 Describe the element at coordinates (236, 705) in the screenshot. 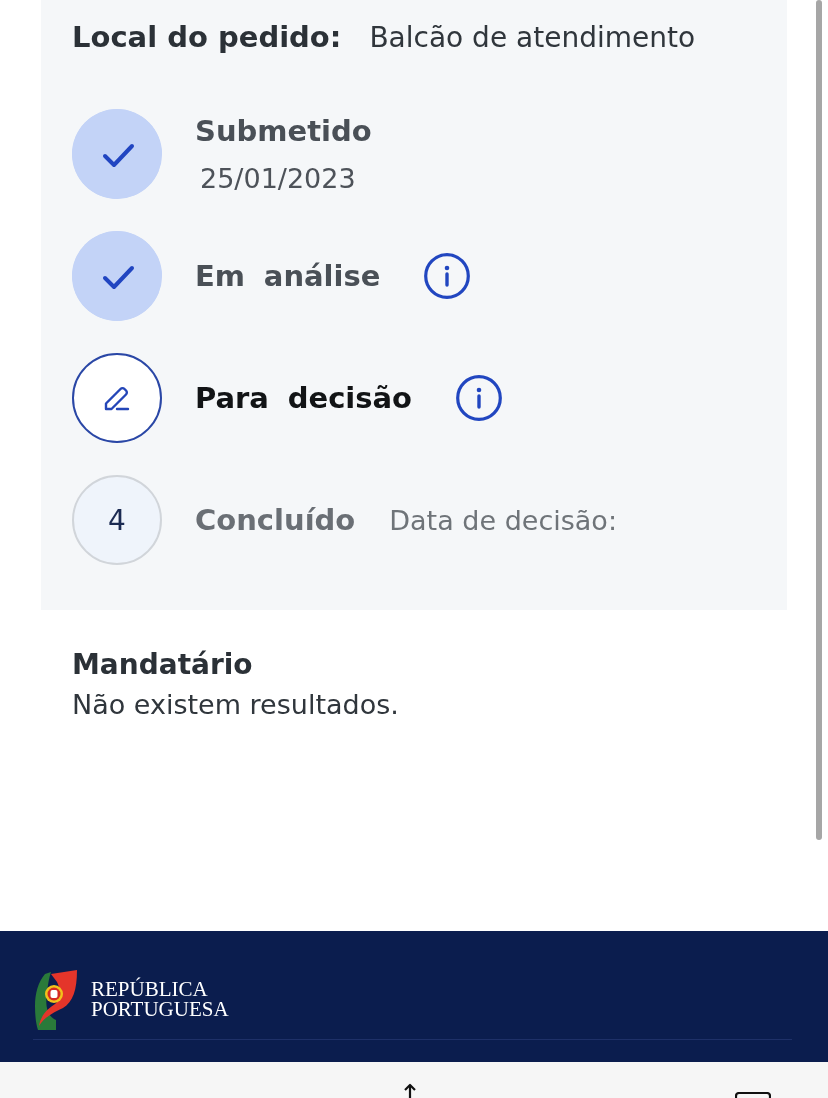

I see `empty-message: Não existem resultados.` at that location.